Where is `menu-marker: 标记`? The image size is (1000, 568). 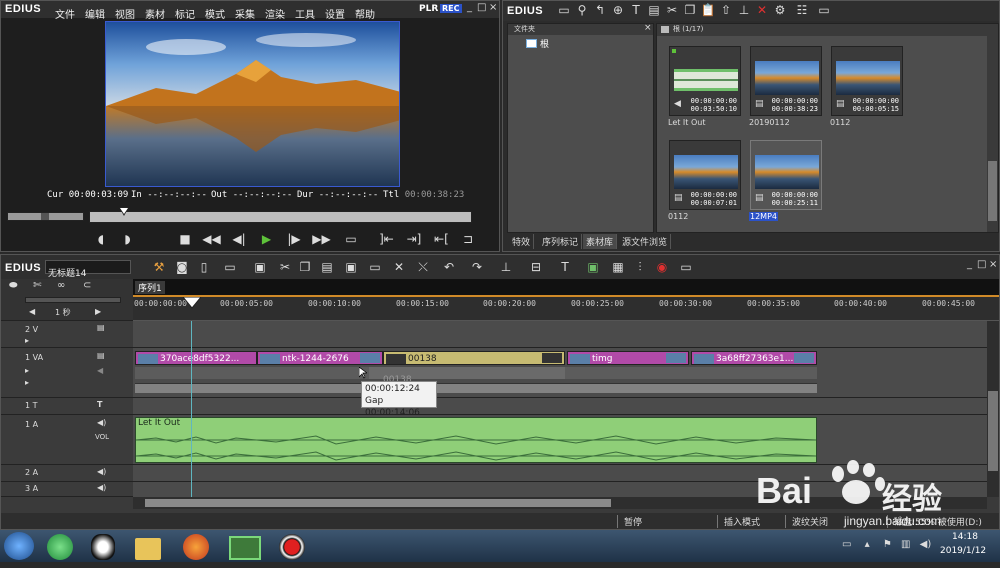 menu-marker: 标记 is located at coordinates (185, 15).